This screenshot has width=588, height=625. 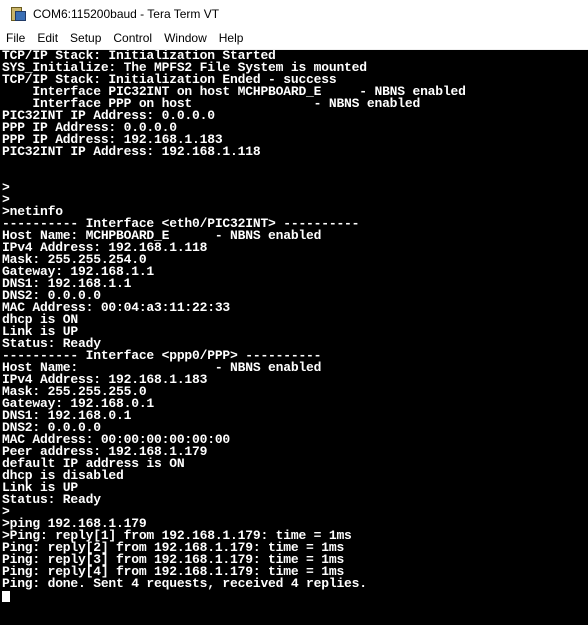 I want to click on menu-setup: Setup, so click(x=85, y=38).